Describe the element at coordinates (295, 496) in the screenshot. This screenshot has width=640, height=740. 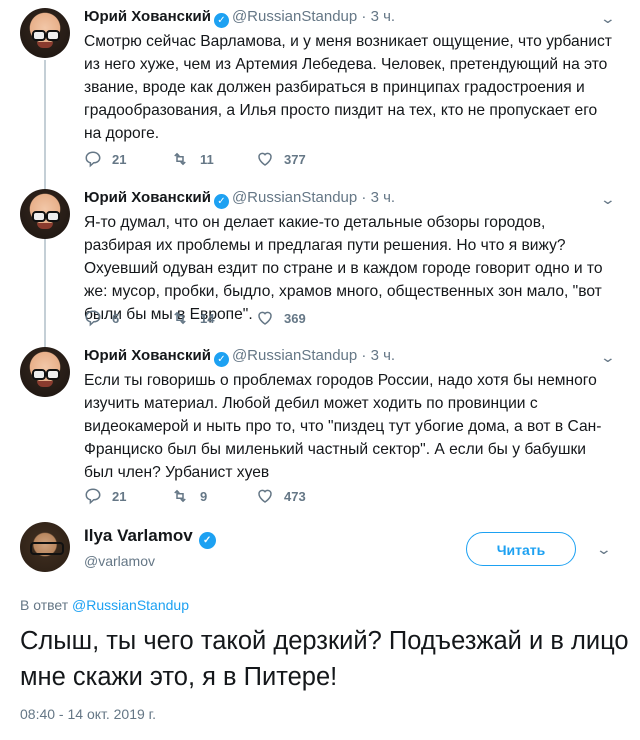
I see `like-count: 473` at that location.